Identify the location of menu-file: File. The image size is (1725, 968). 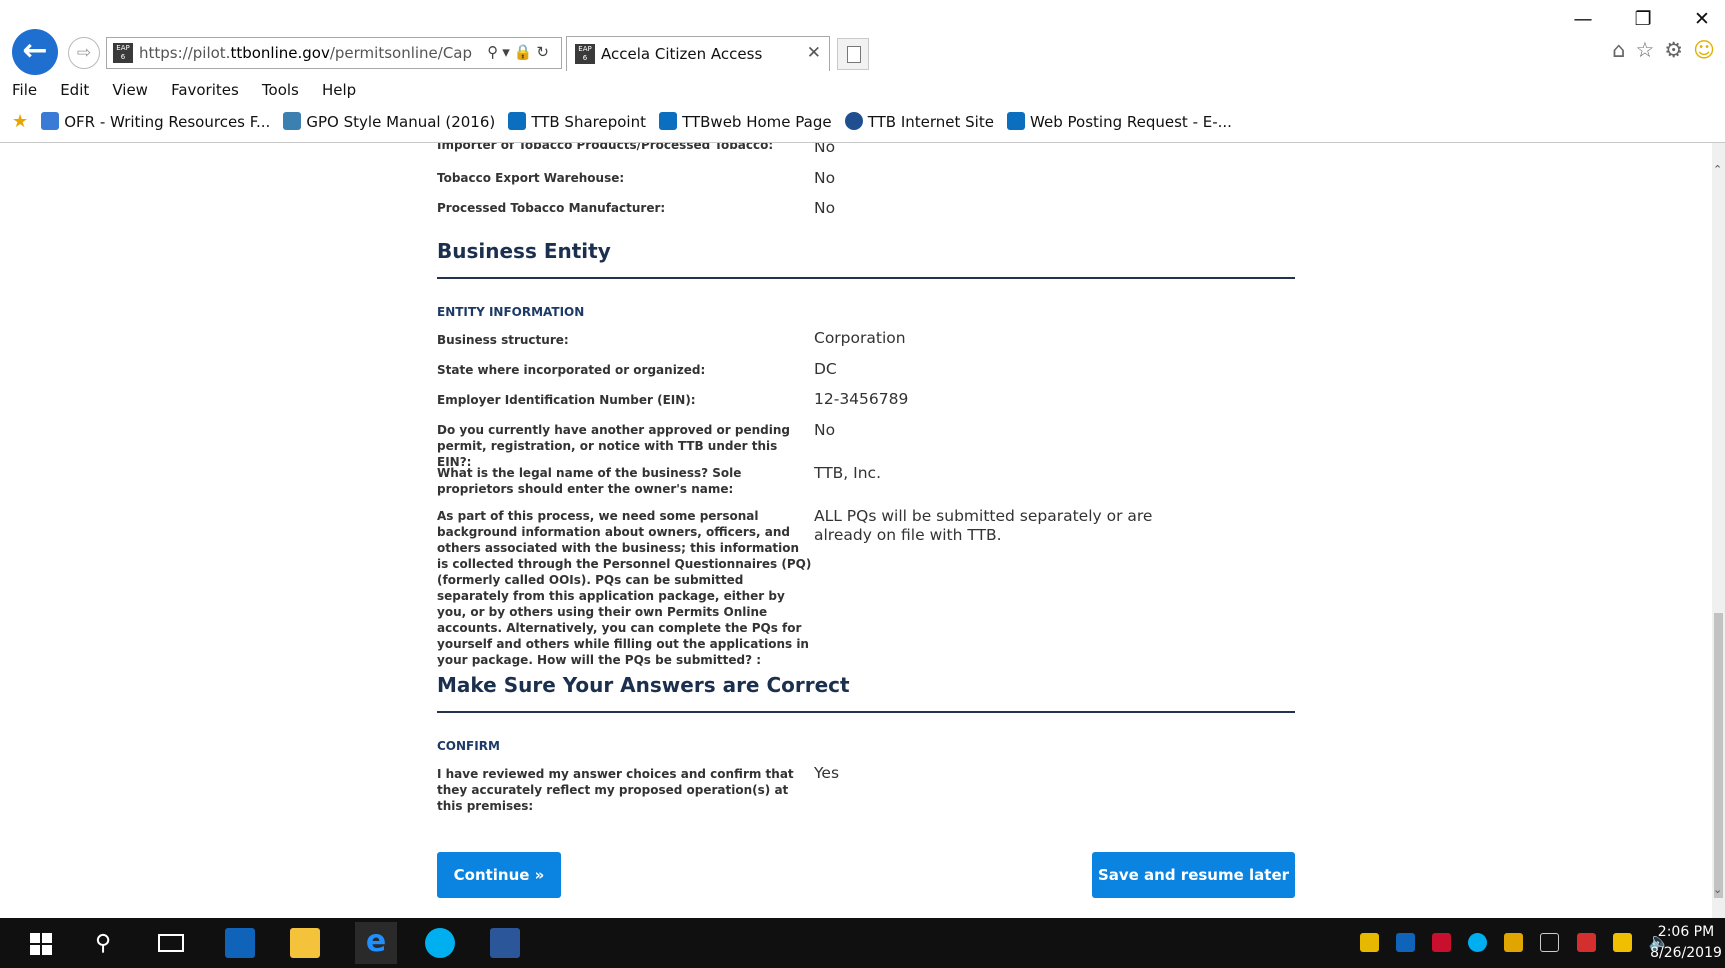
(24, 90).